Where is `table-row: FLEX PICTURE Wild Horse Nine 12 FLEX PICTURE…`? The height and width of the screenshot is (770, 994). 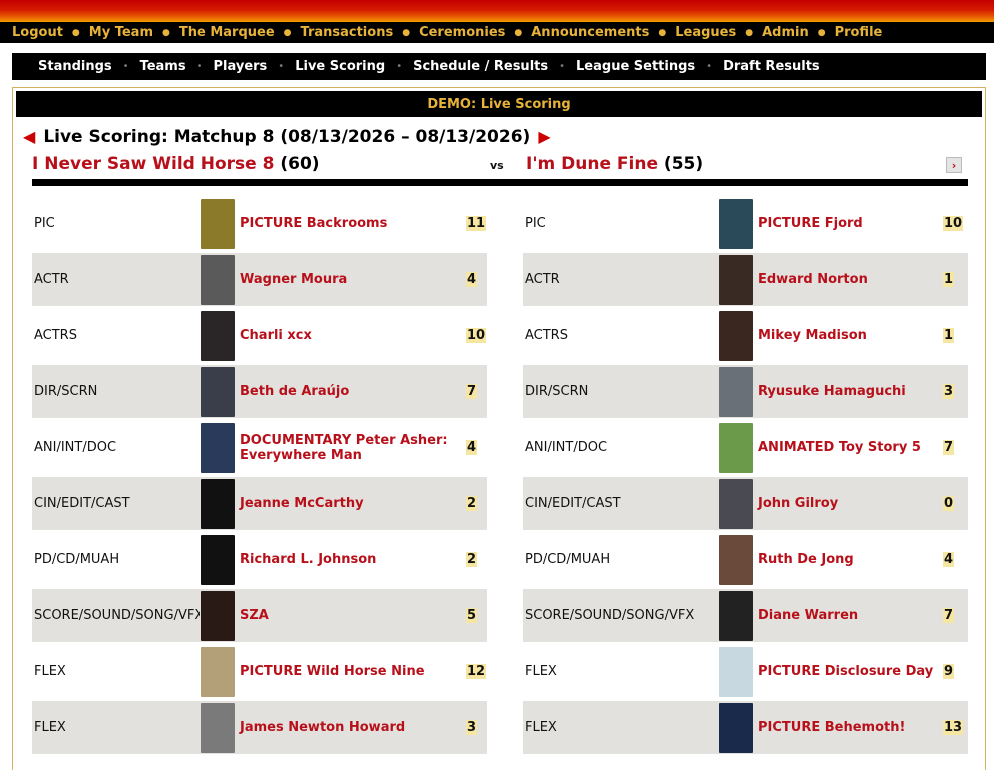 table-row: FLEX PICTURE Wild Horse Nine 12 FLEX PICTURE… is located at coordinates (500, 673).